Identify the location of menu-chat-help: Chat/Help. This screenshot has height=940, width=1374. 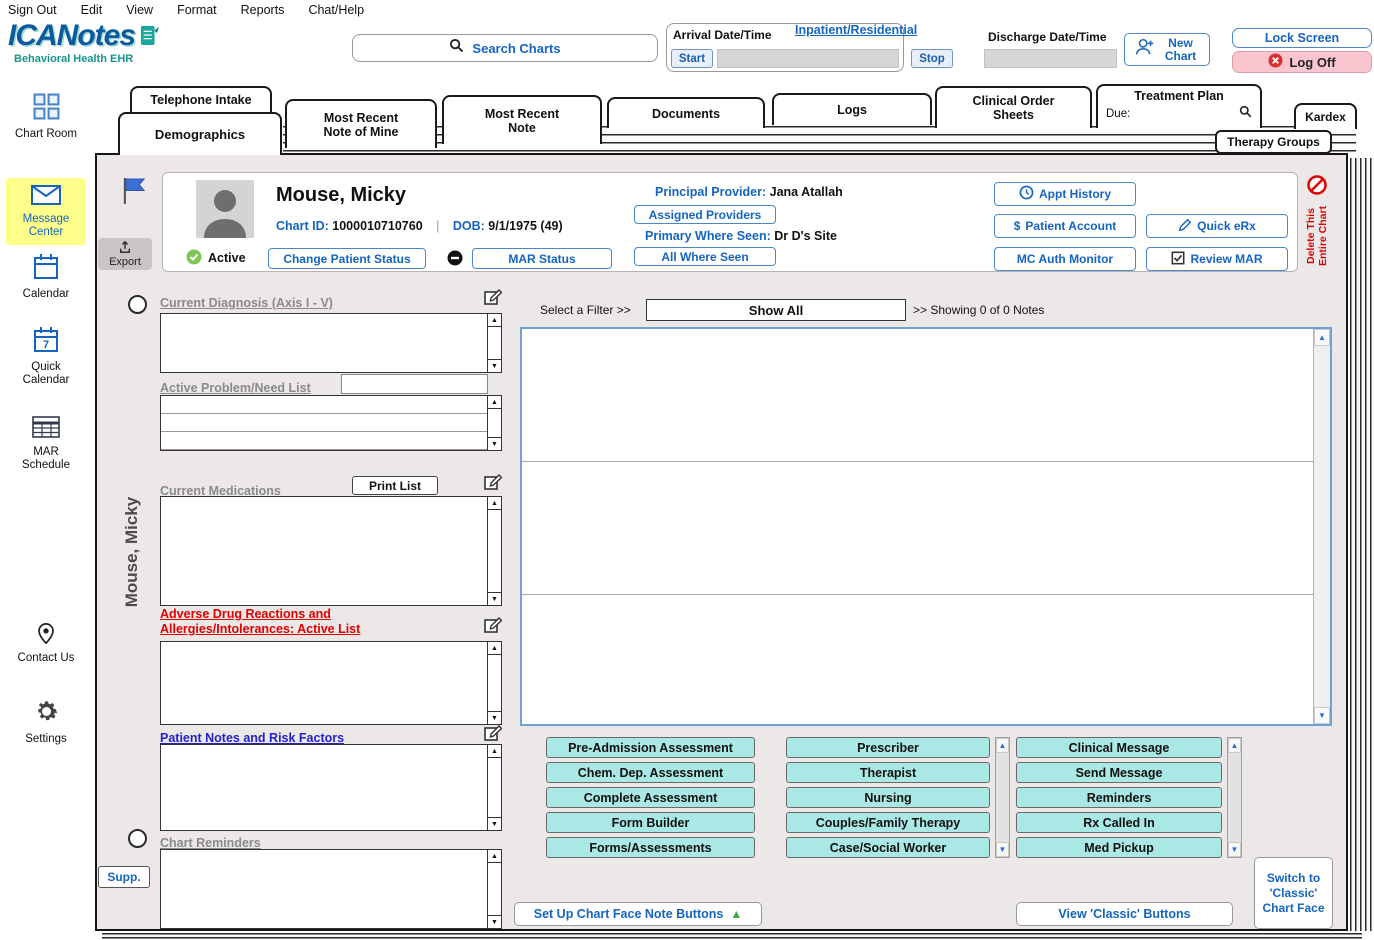
(336, 10).